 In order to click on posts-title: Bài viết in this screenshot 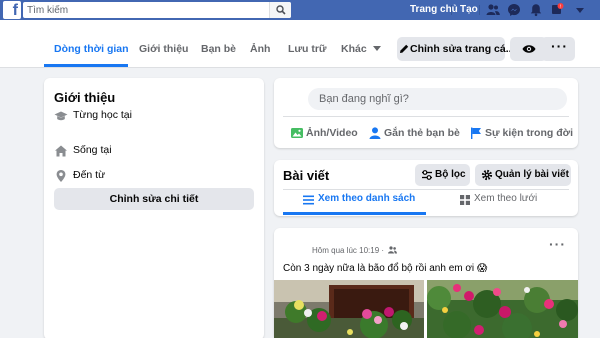, I will do `click(306, 175)`.